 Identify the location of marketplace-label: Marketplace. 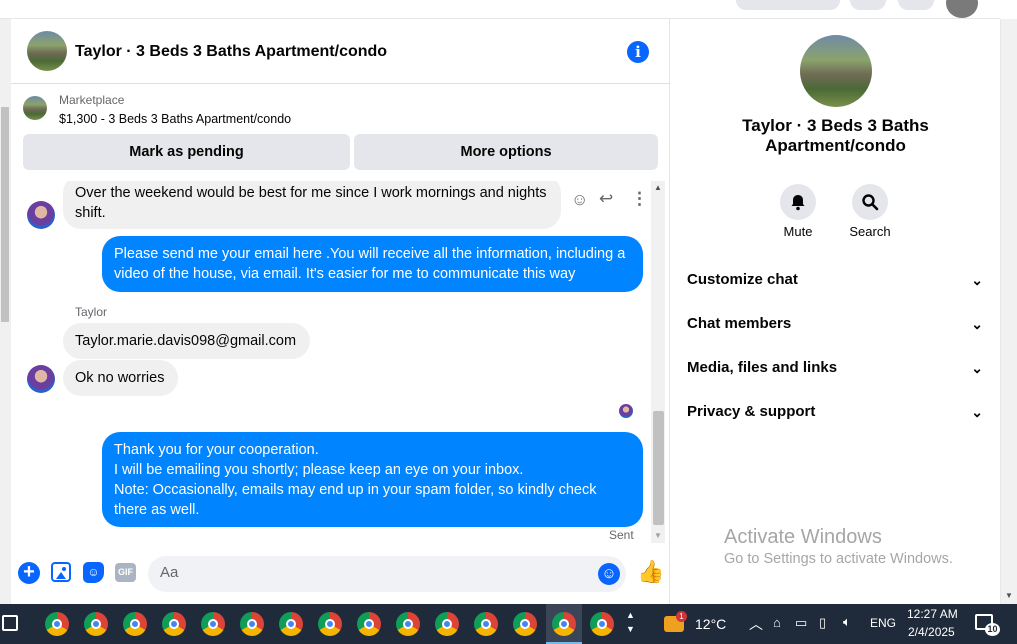
(92, 100).